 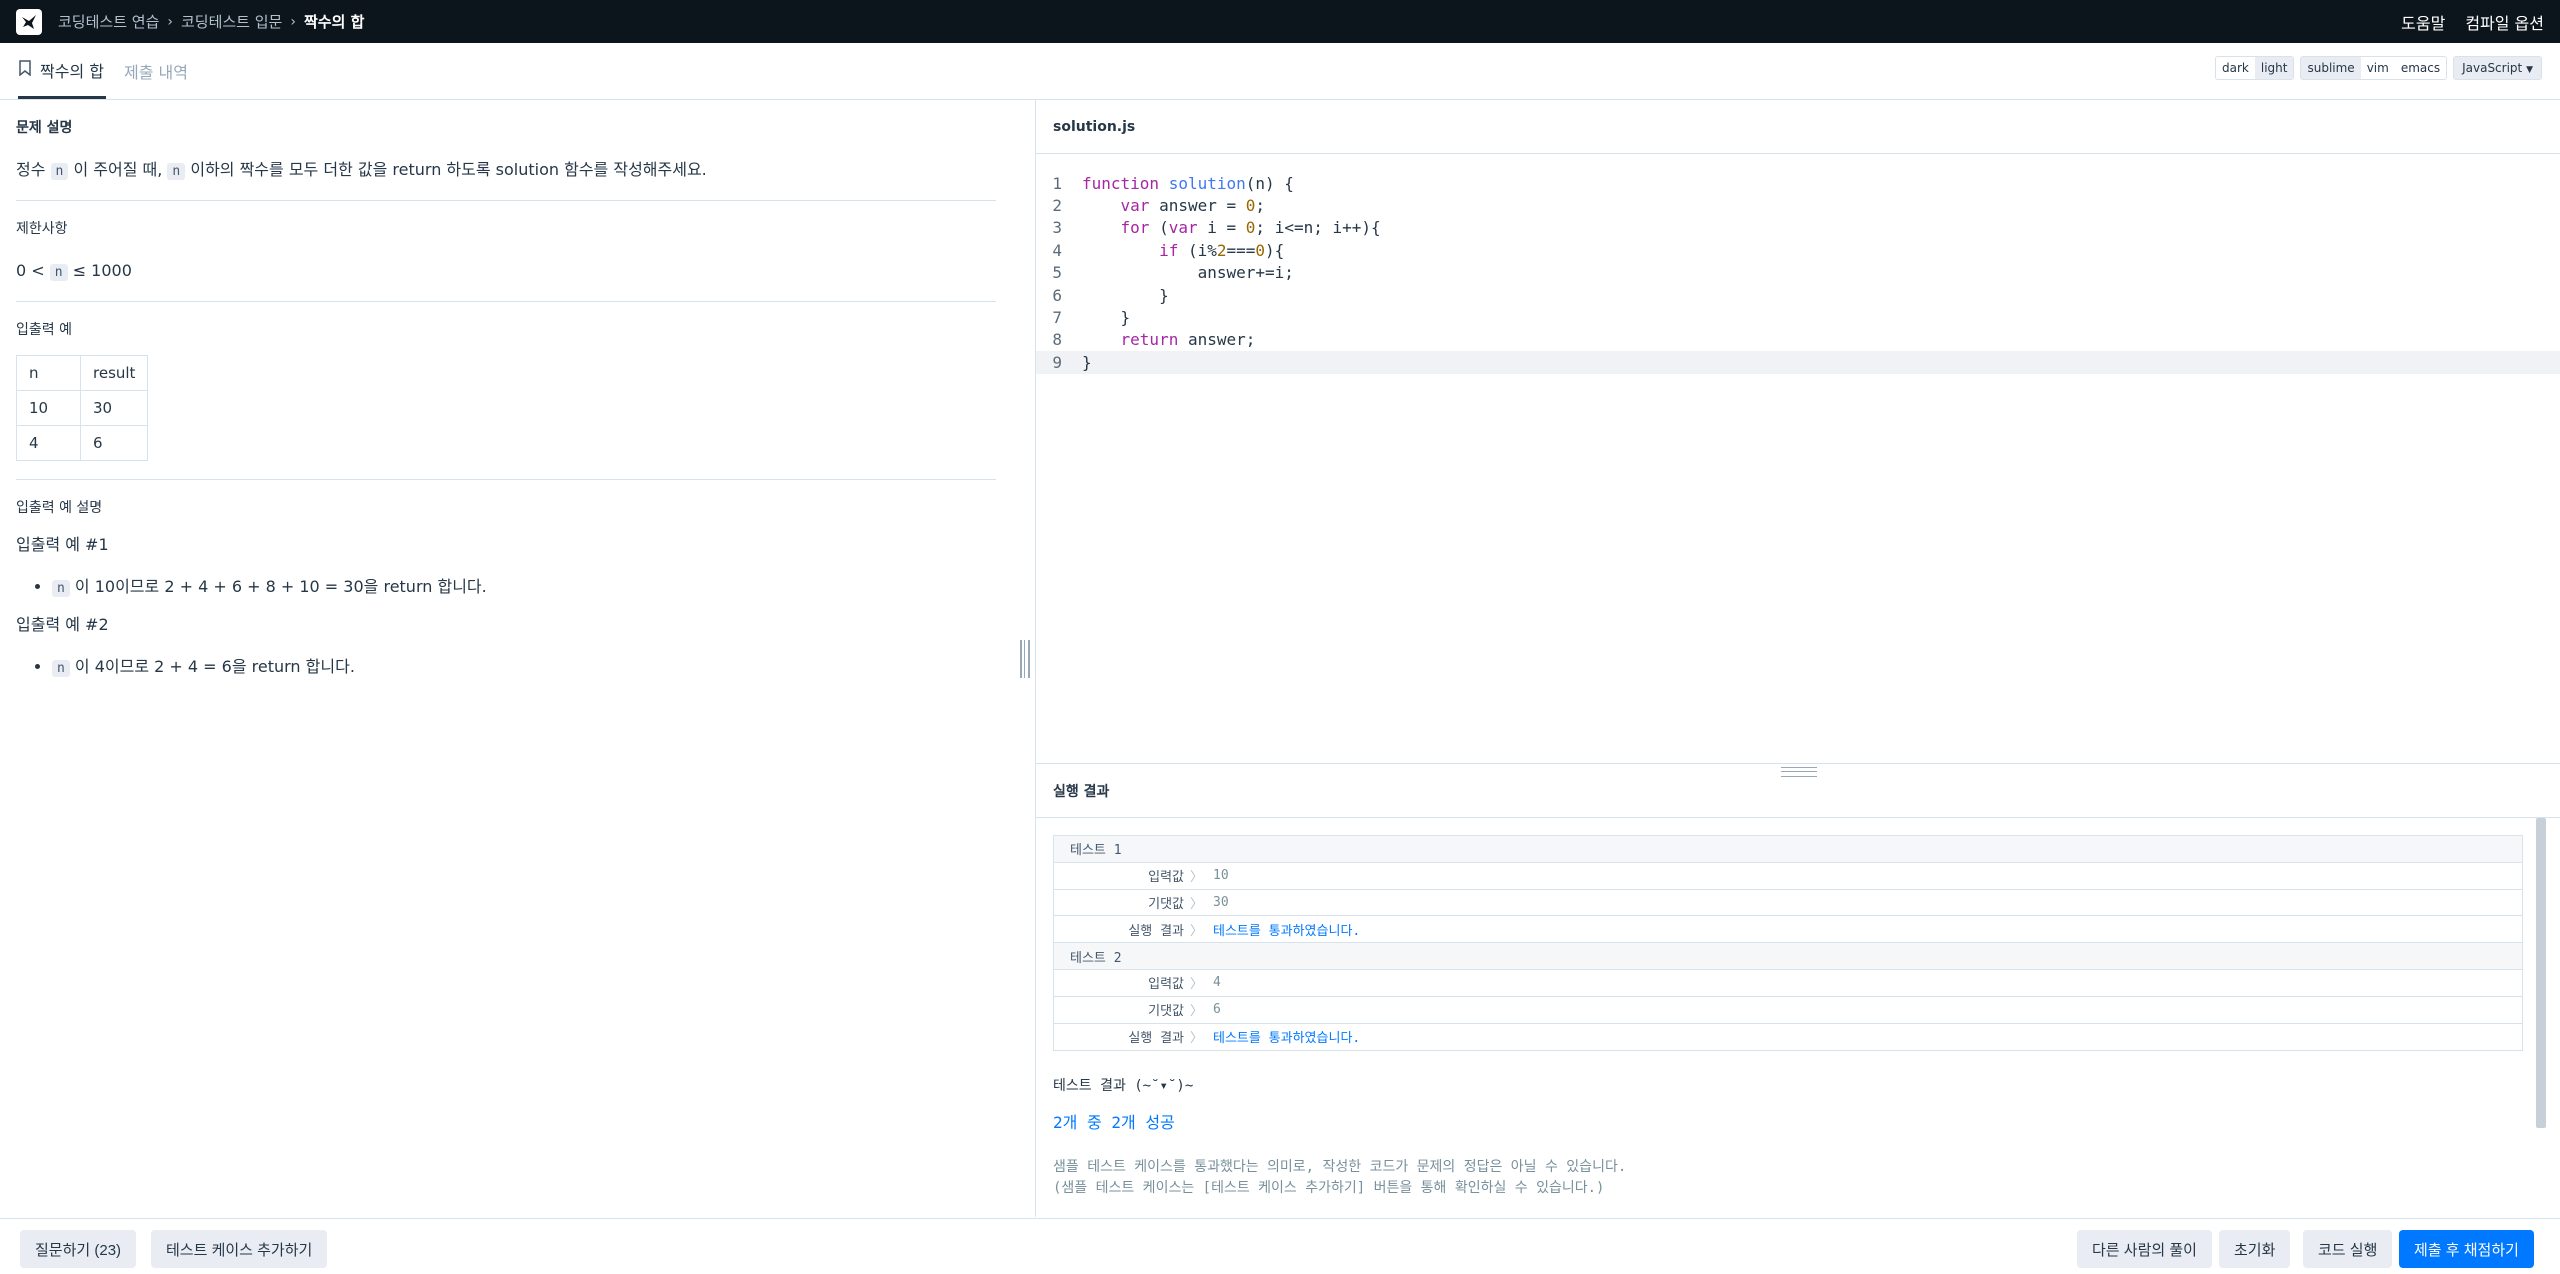 I want to click on breadcrumb-item-practice: 코딩테스트 연습, so click(x=108, y=21).